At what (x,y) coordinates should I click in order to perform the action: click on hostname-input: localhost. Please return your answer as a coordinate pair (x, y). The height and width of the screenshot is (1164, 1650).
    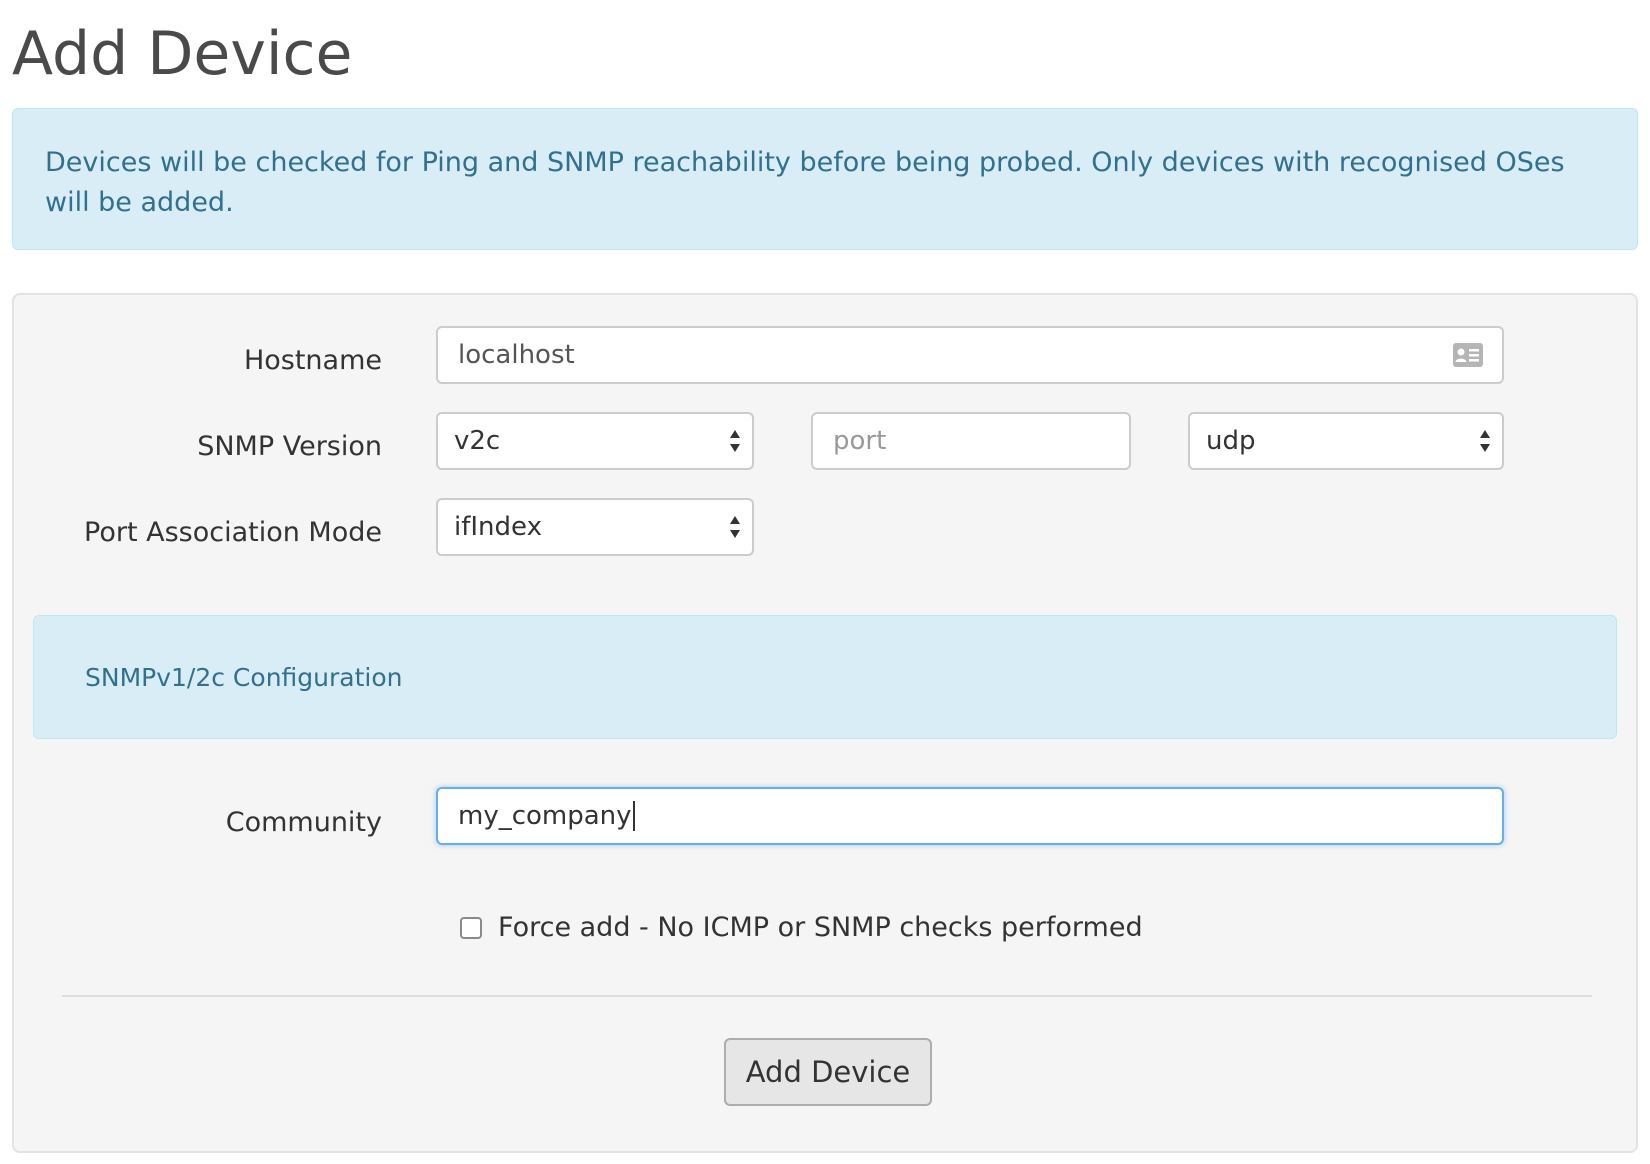
    Looking at the image, I should click on (970, 355).